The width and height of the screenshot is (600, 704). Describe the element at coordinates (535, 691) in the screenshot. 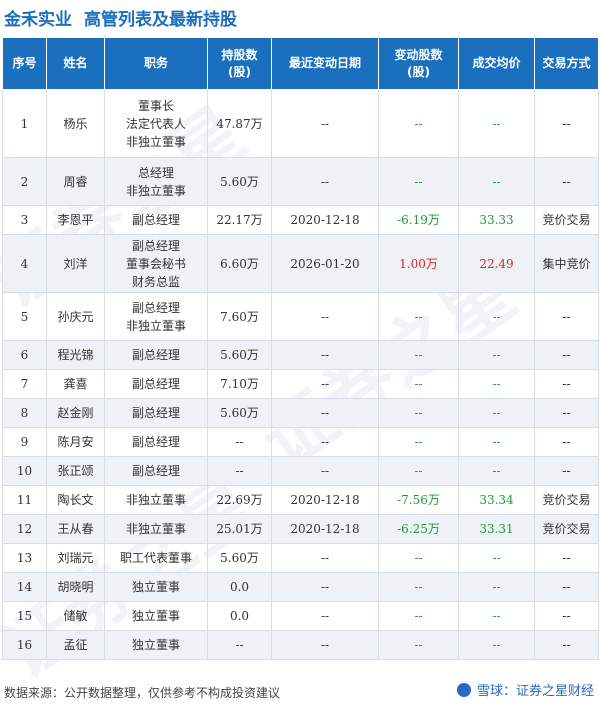

I see `brand-text: 雪球：证券之星财经` at that location.